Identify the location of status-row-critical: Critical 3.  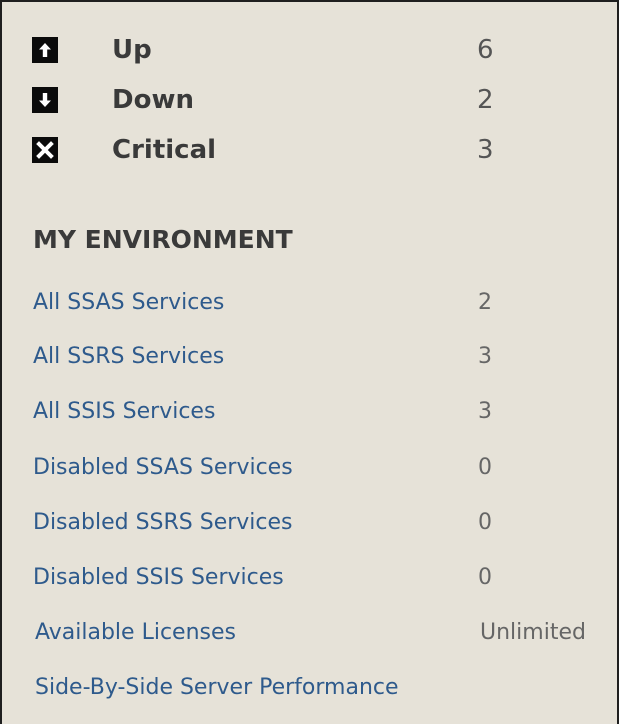
(312, 152).